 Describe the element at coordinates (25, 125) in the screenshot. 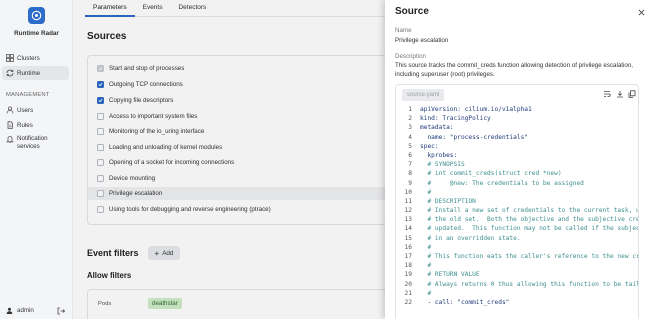

I see `sidebar-item-label: Rules` at that location.